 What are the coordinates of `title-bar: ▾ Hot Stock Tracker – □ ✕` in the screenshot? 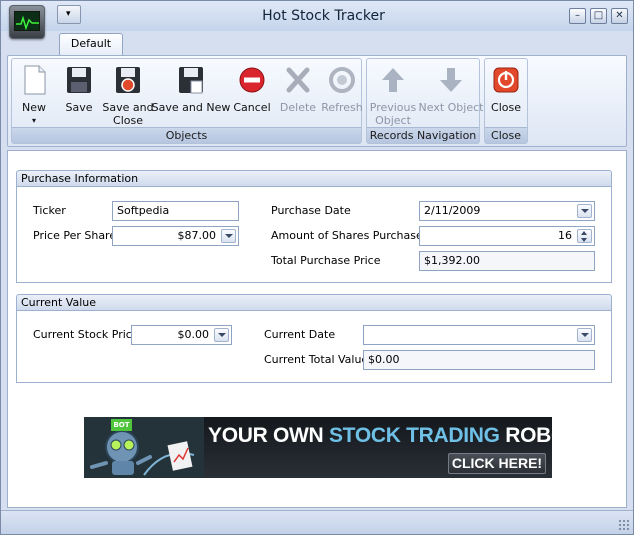 It's located at (317, 20).